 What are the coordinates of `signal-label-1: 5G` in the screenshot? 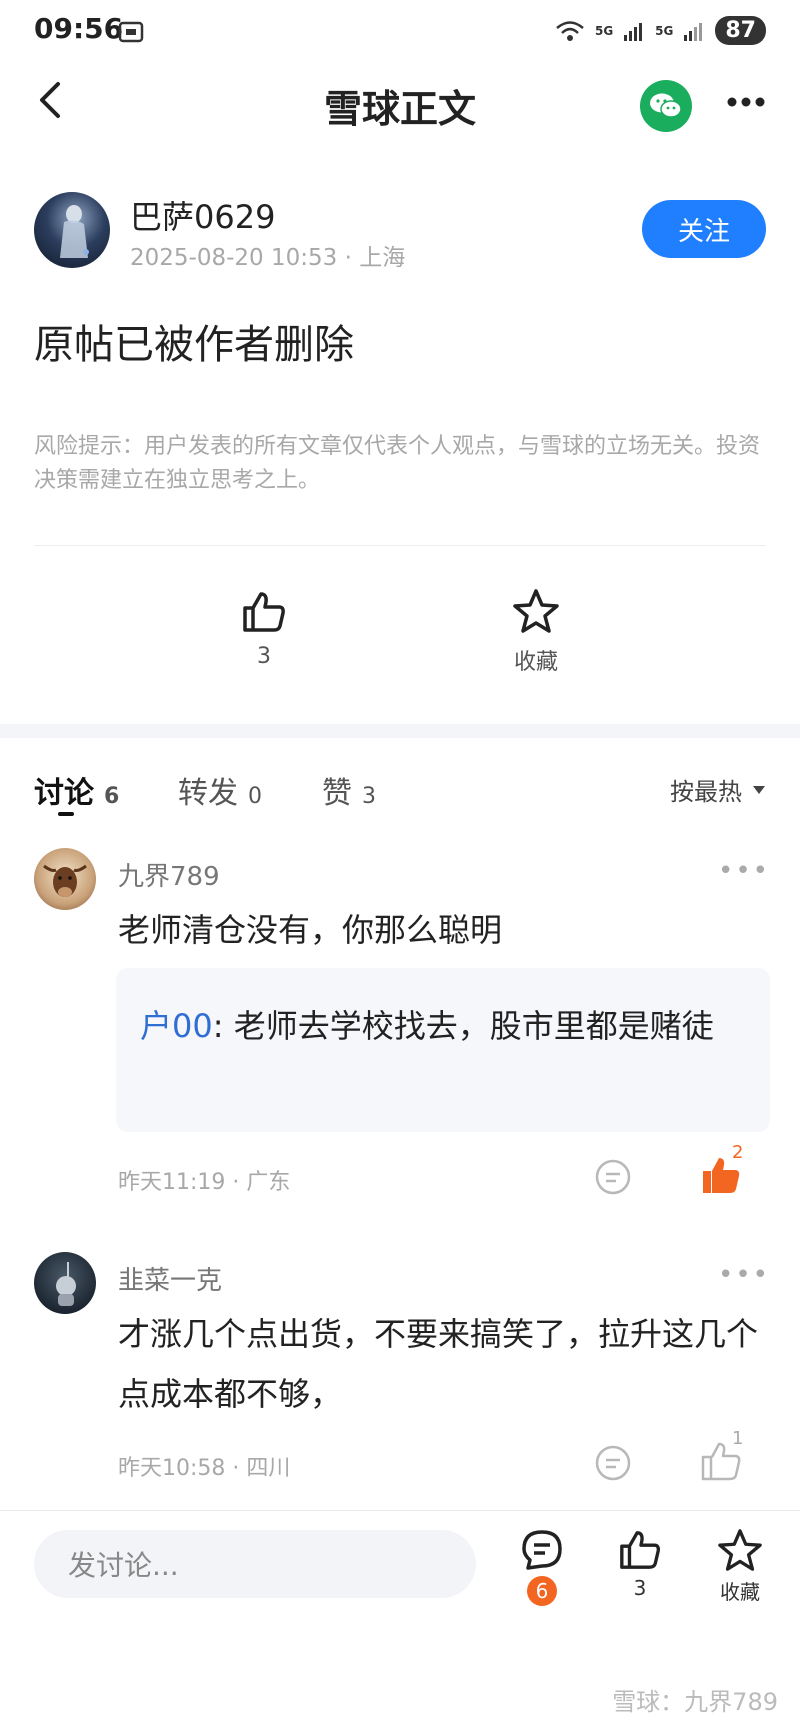 It's located at (604, 30).